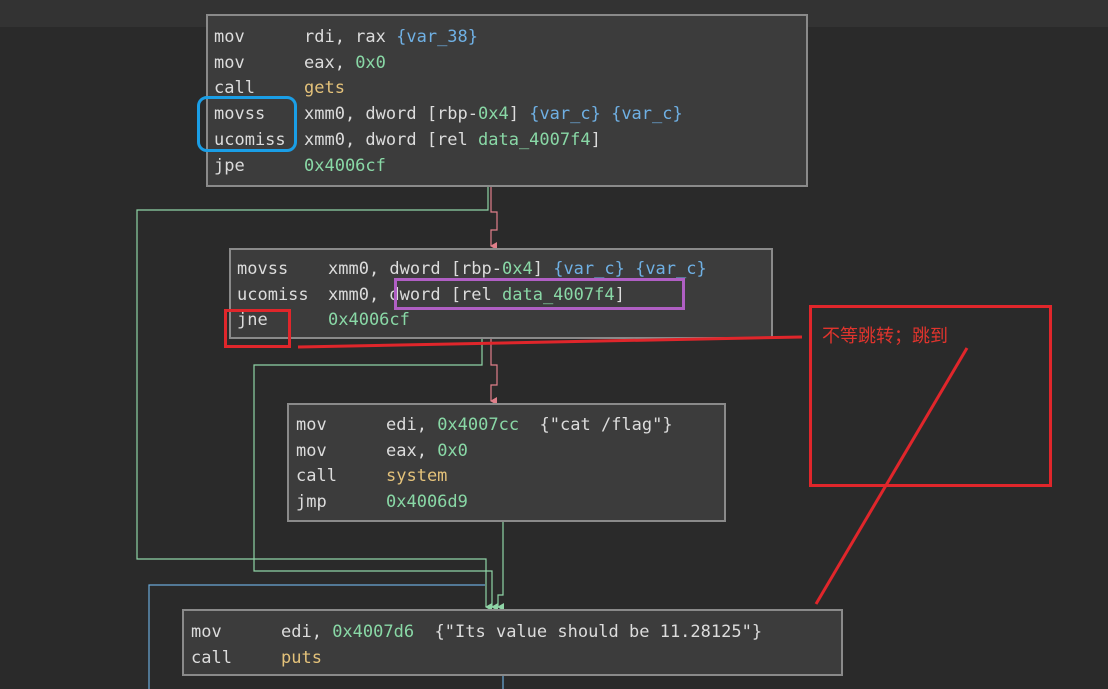 The height and width of the screenshot is (689, 1108). What do you see at coordinates (891, 476) in the screenshot?
I see `annotation-arrow-line` at bounding box center [891, 476].